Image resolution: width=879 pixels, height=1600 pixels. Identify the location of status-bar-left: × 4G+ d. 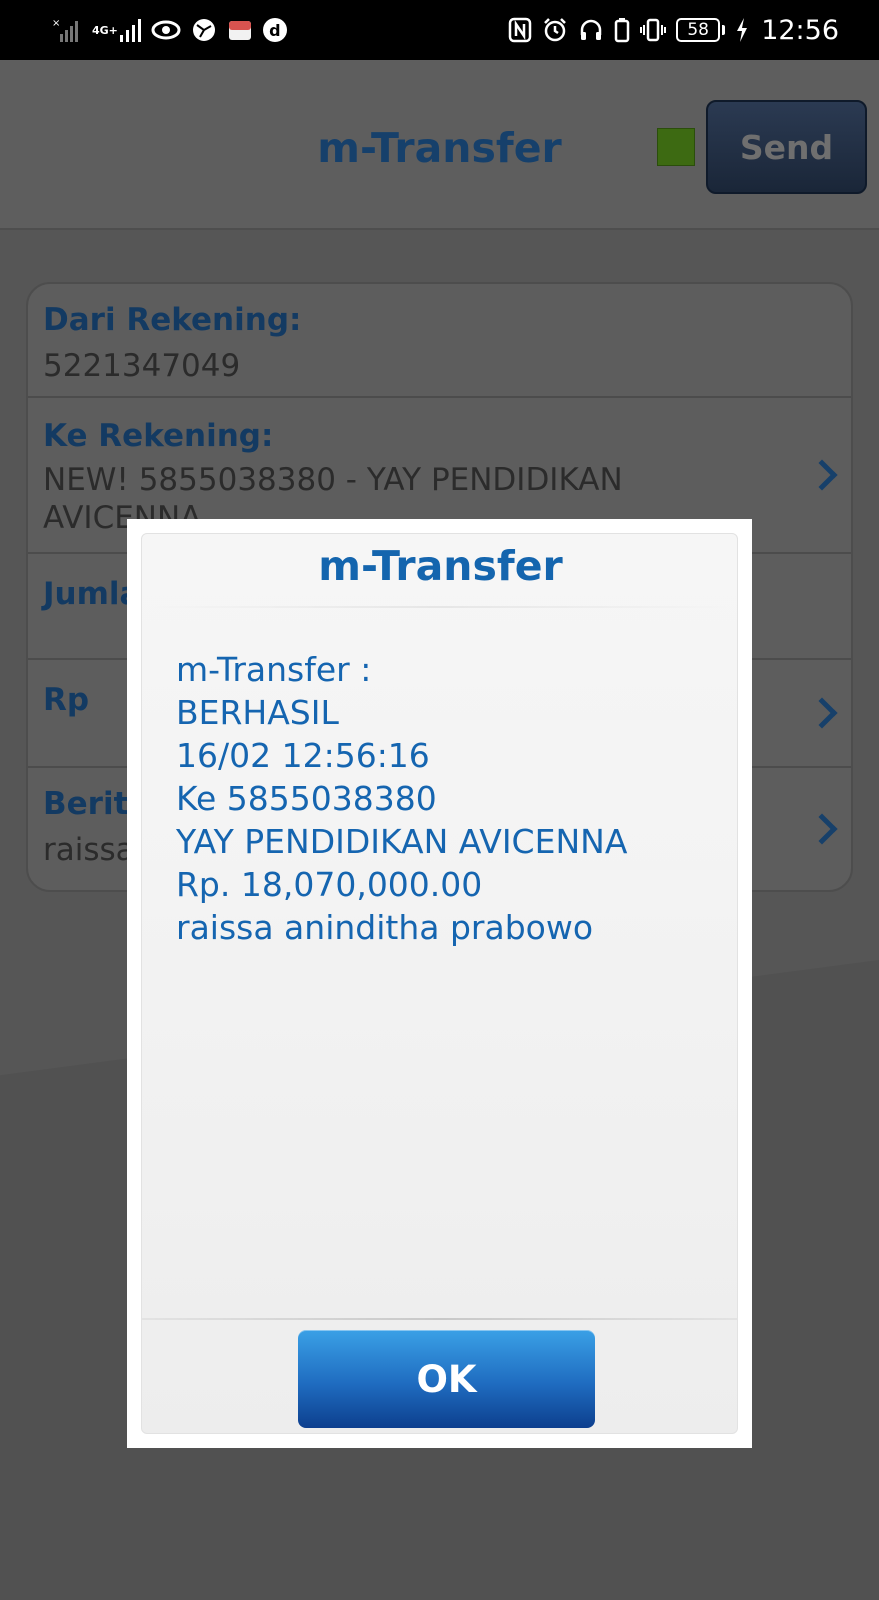
(169, 30).